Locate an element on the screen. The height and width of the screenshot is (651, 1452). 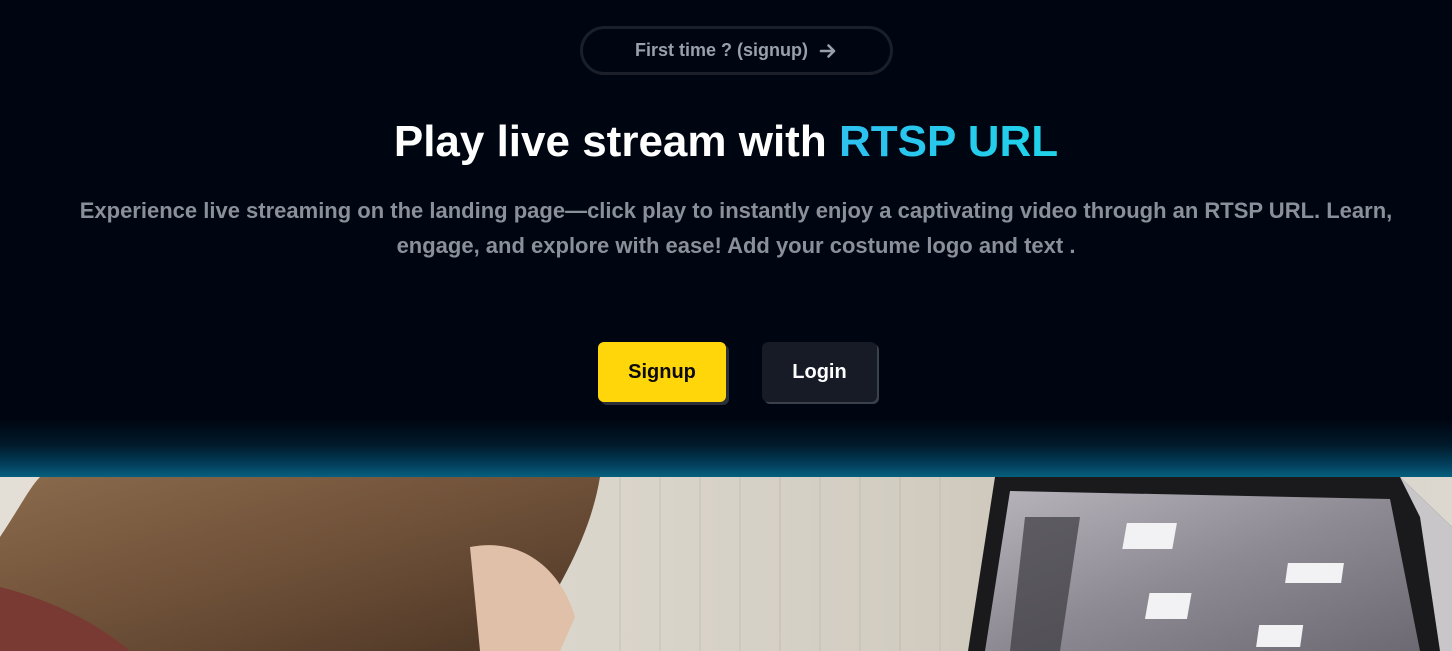
login-button: Login is located at coordinates (819, 372).